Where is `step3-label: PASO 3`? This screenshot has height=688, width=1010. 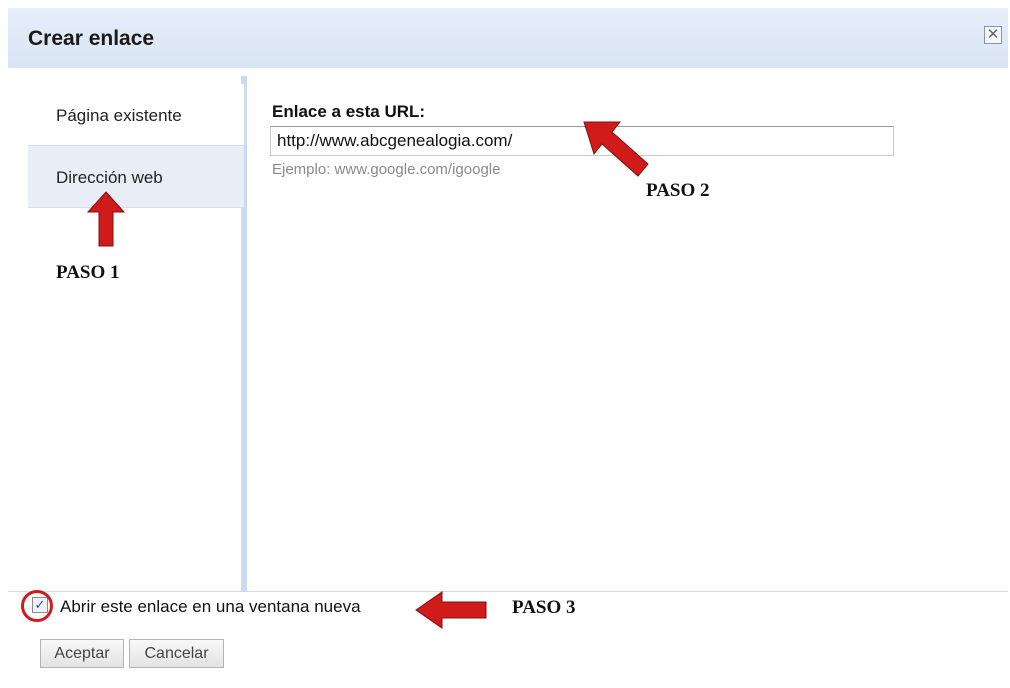
step3-label: PASO 3 is located at coordinates (544, 607).